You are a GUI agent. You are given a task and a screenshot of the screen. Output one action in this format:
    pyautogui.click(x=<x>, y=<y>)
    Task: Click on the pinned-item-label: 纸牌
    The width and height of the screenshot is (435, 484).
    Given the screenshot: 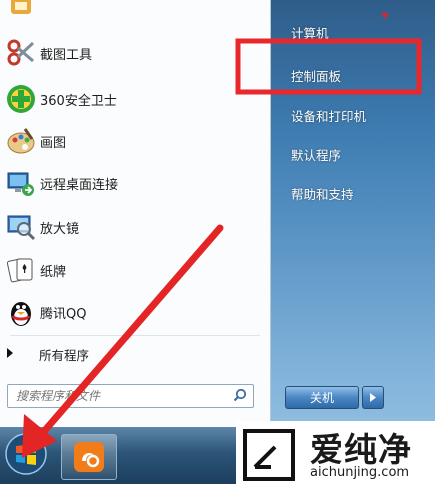 What is the action you would take?
    pyautogui.click(x=53, y=272)
    